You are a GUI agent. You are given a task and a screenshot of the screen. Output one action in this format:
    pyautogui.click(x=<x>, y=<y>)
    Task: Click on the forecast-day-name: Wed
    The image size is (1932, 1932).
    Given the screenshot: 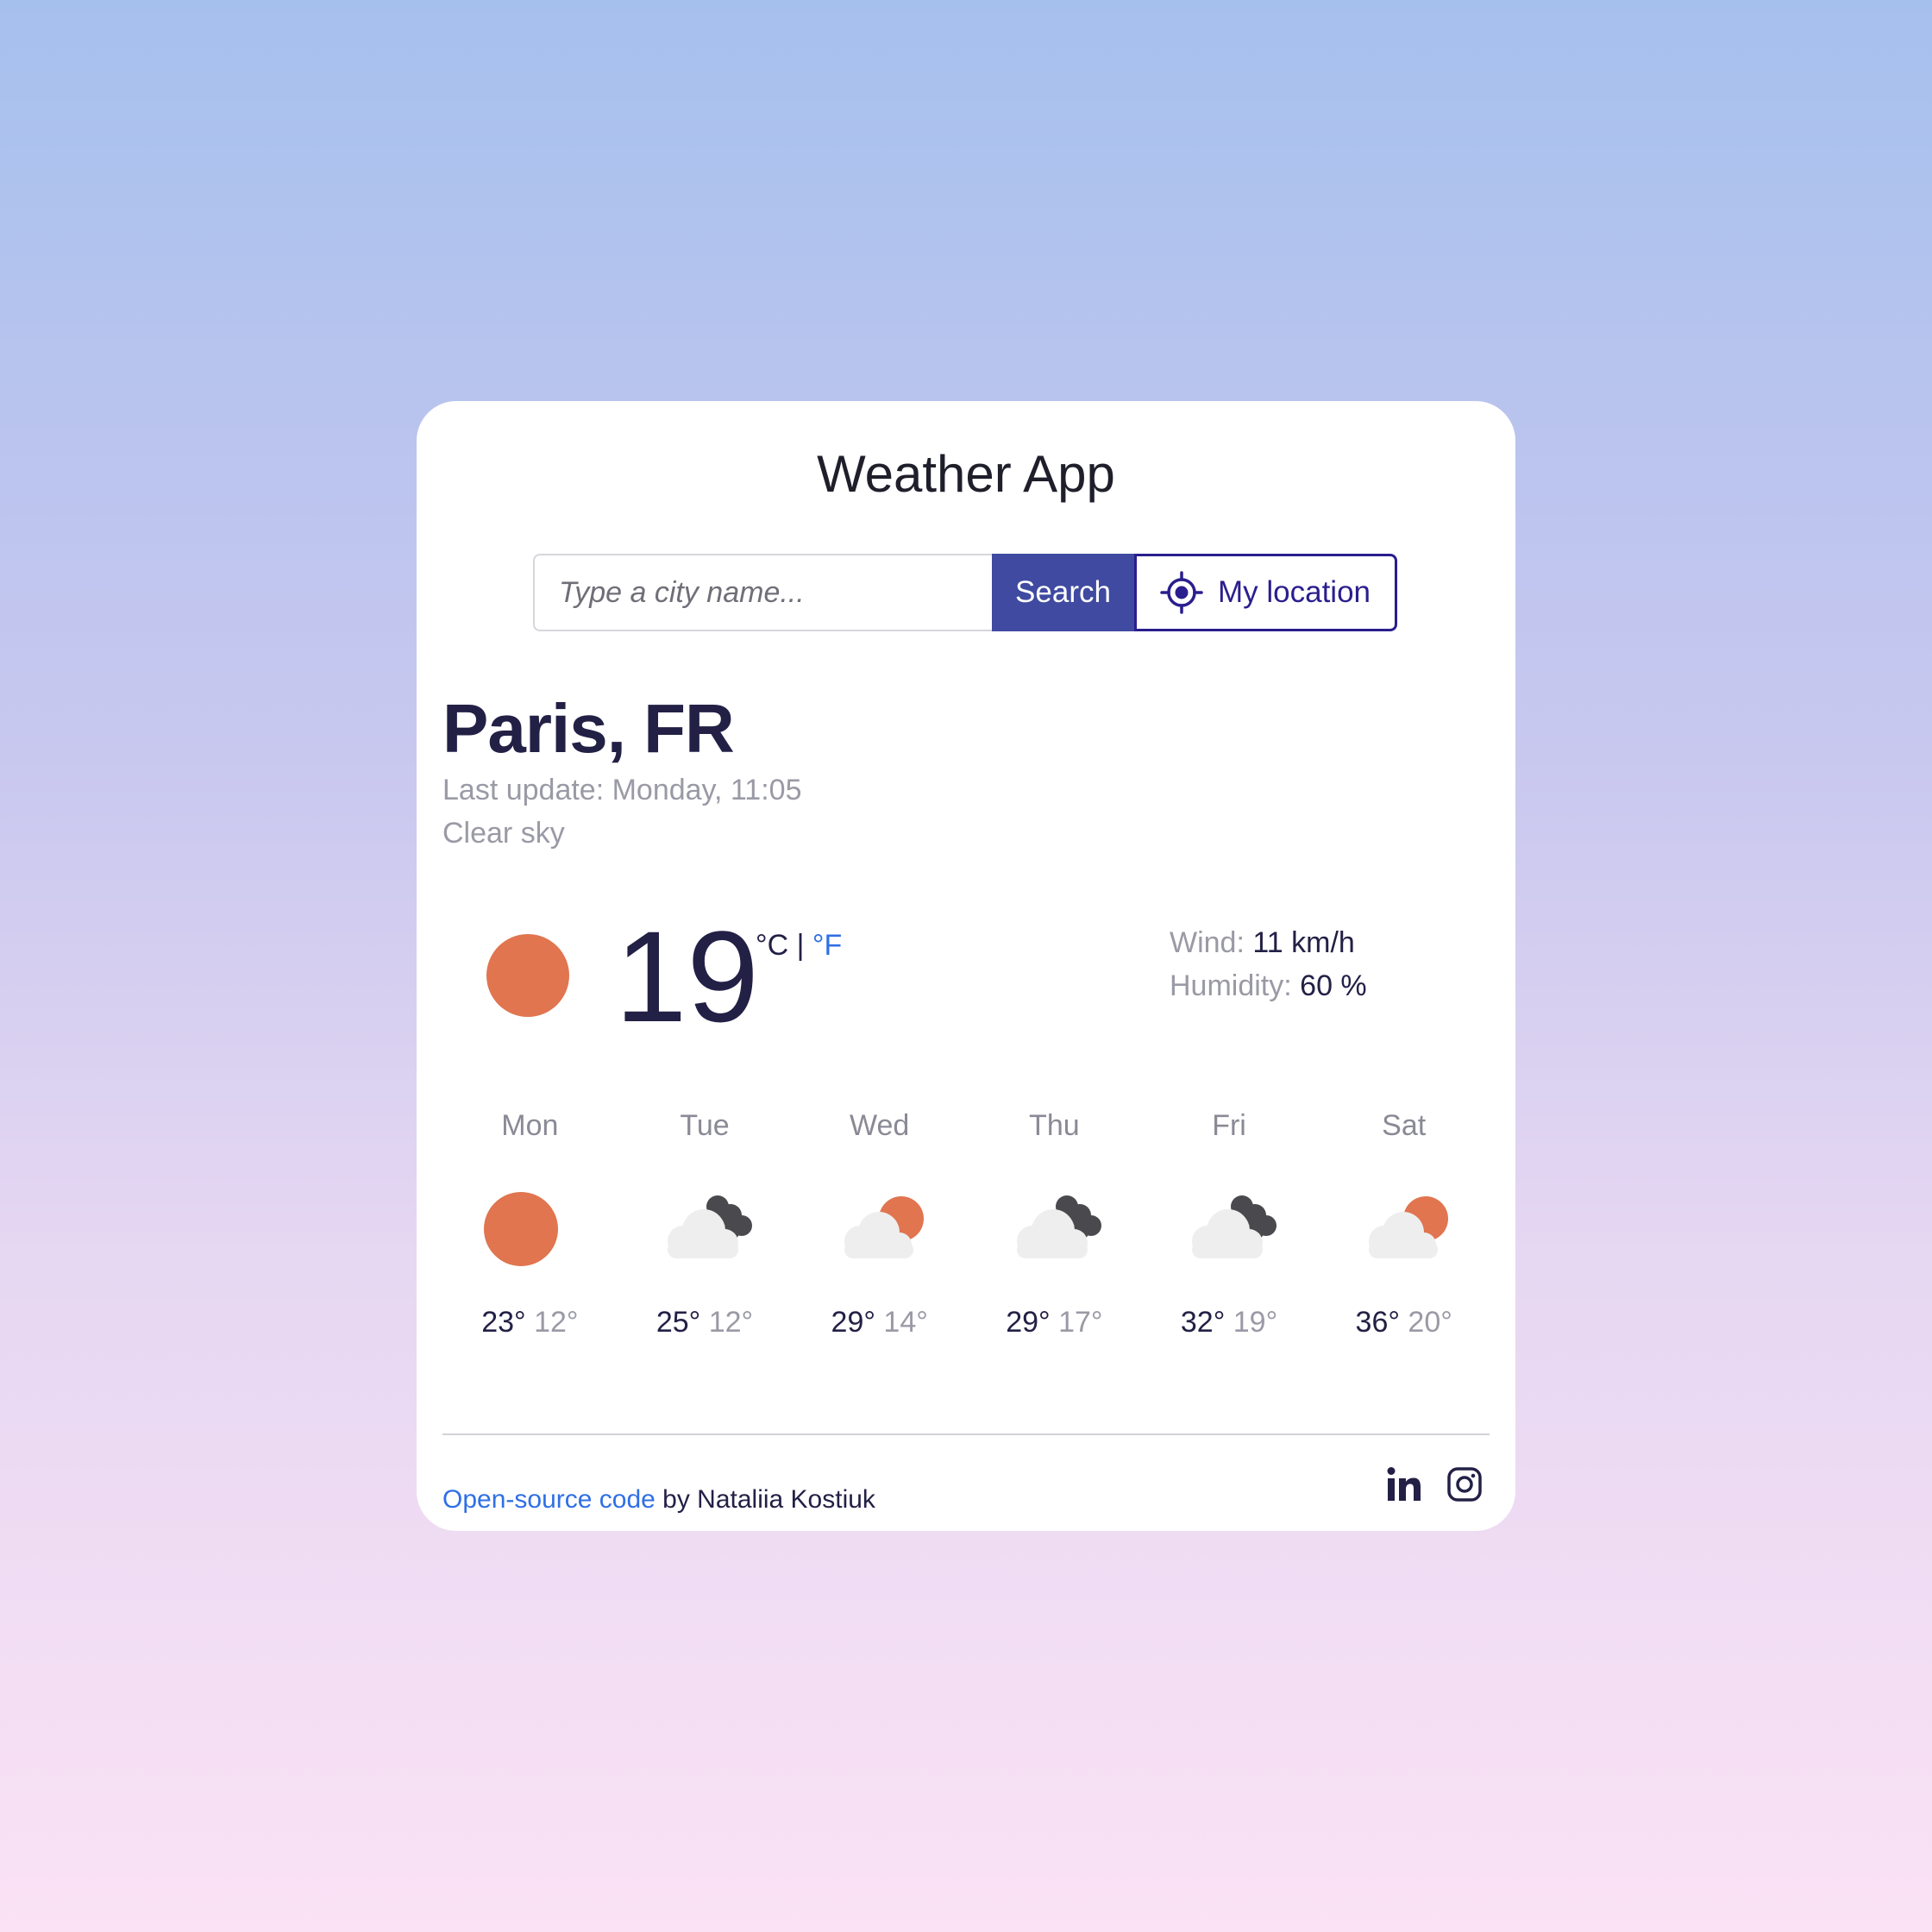 What is the action you would take?
    pyautogui.click(x=880, y=1125)
    